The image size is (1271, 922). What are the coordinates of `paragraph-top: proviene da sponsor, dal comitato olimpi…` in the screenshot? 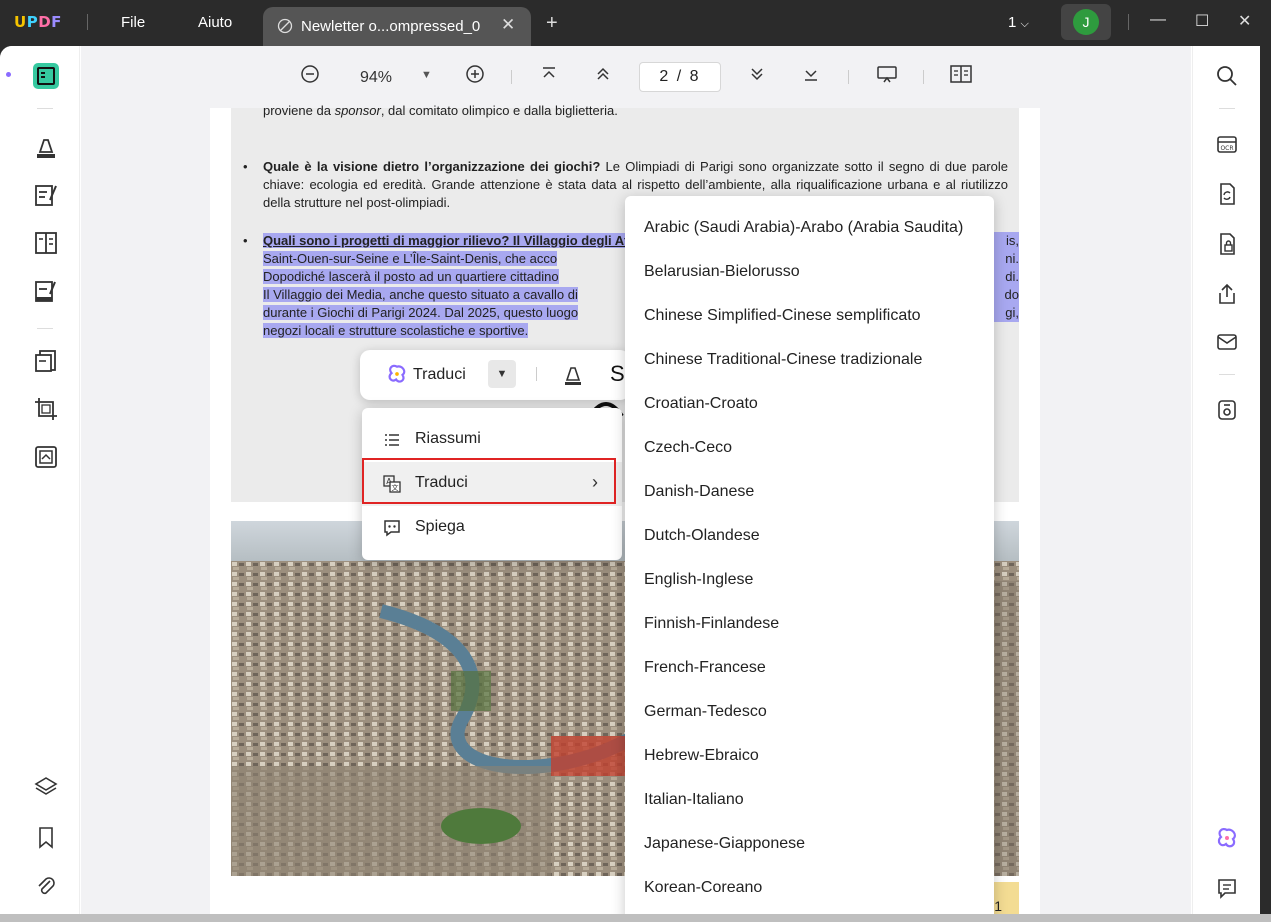 It's located at (641, 111).